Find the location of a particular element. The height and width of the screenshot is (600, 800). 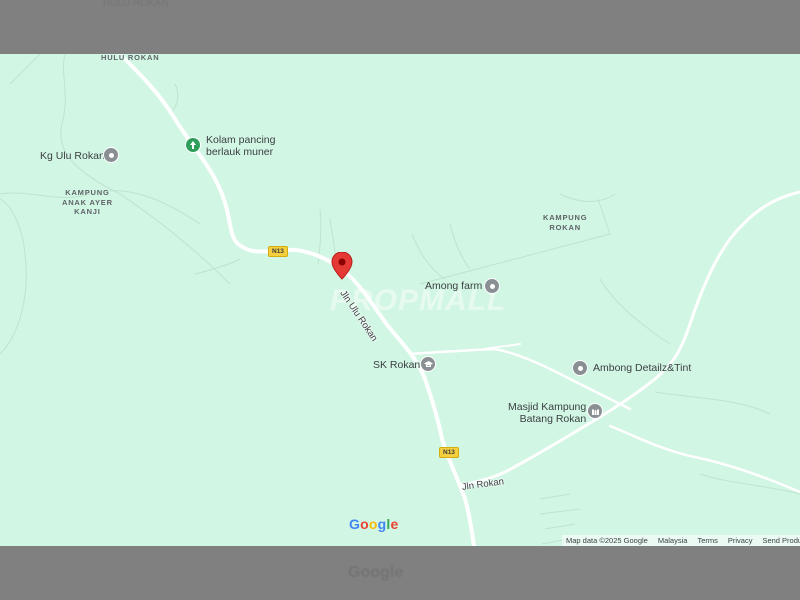

place-label-sk-rokan: SK Rokan is located at coordinates (396, 365).